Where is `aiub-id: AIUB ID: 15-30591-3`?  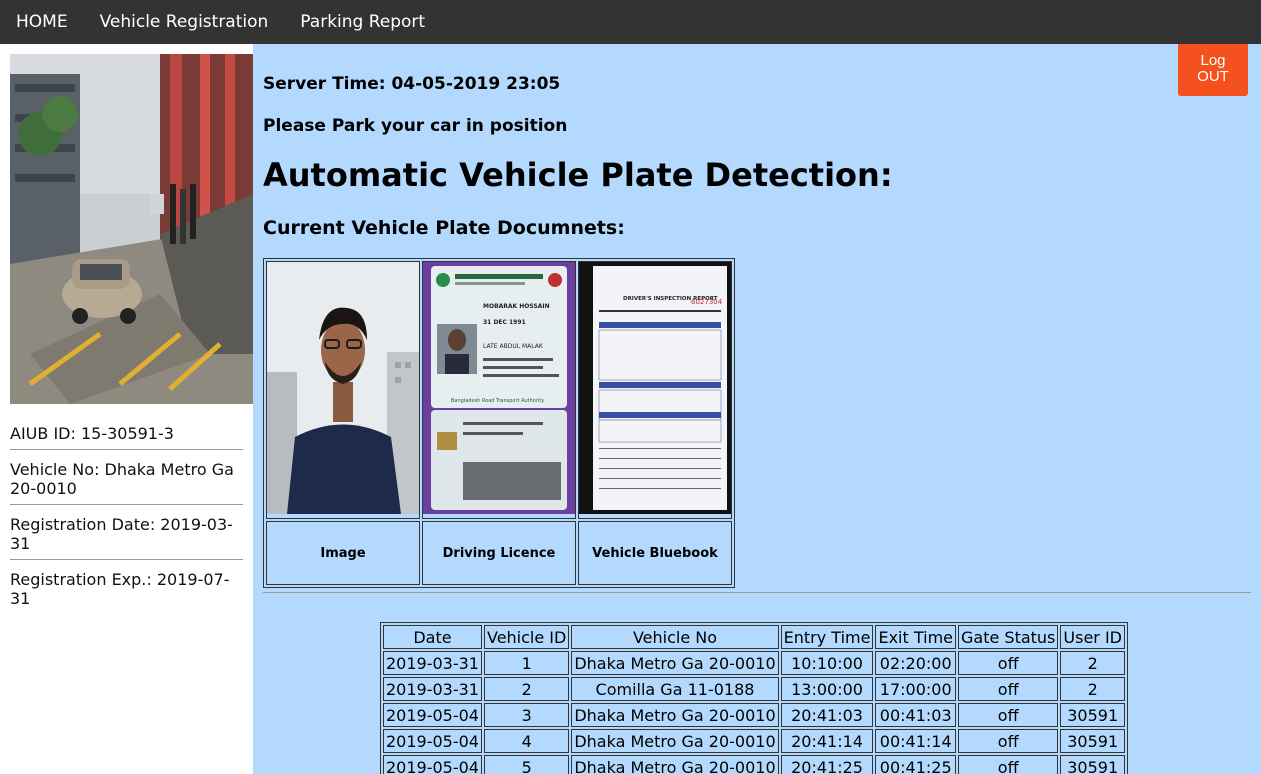 aiub-id: AIUB ID: 15-30591-3 is located at coordinates (126, 437).